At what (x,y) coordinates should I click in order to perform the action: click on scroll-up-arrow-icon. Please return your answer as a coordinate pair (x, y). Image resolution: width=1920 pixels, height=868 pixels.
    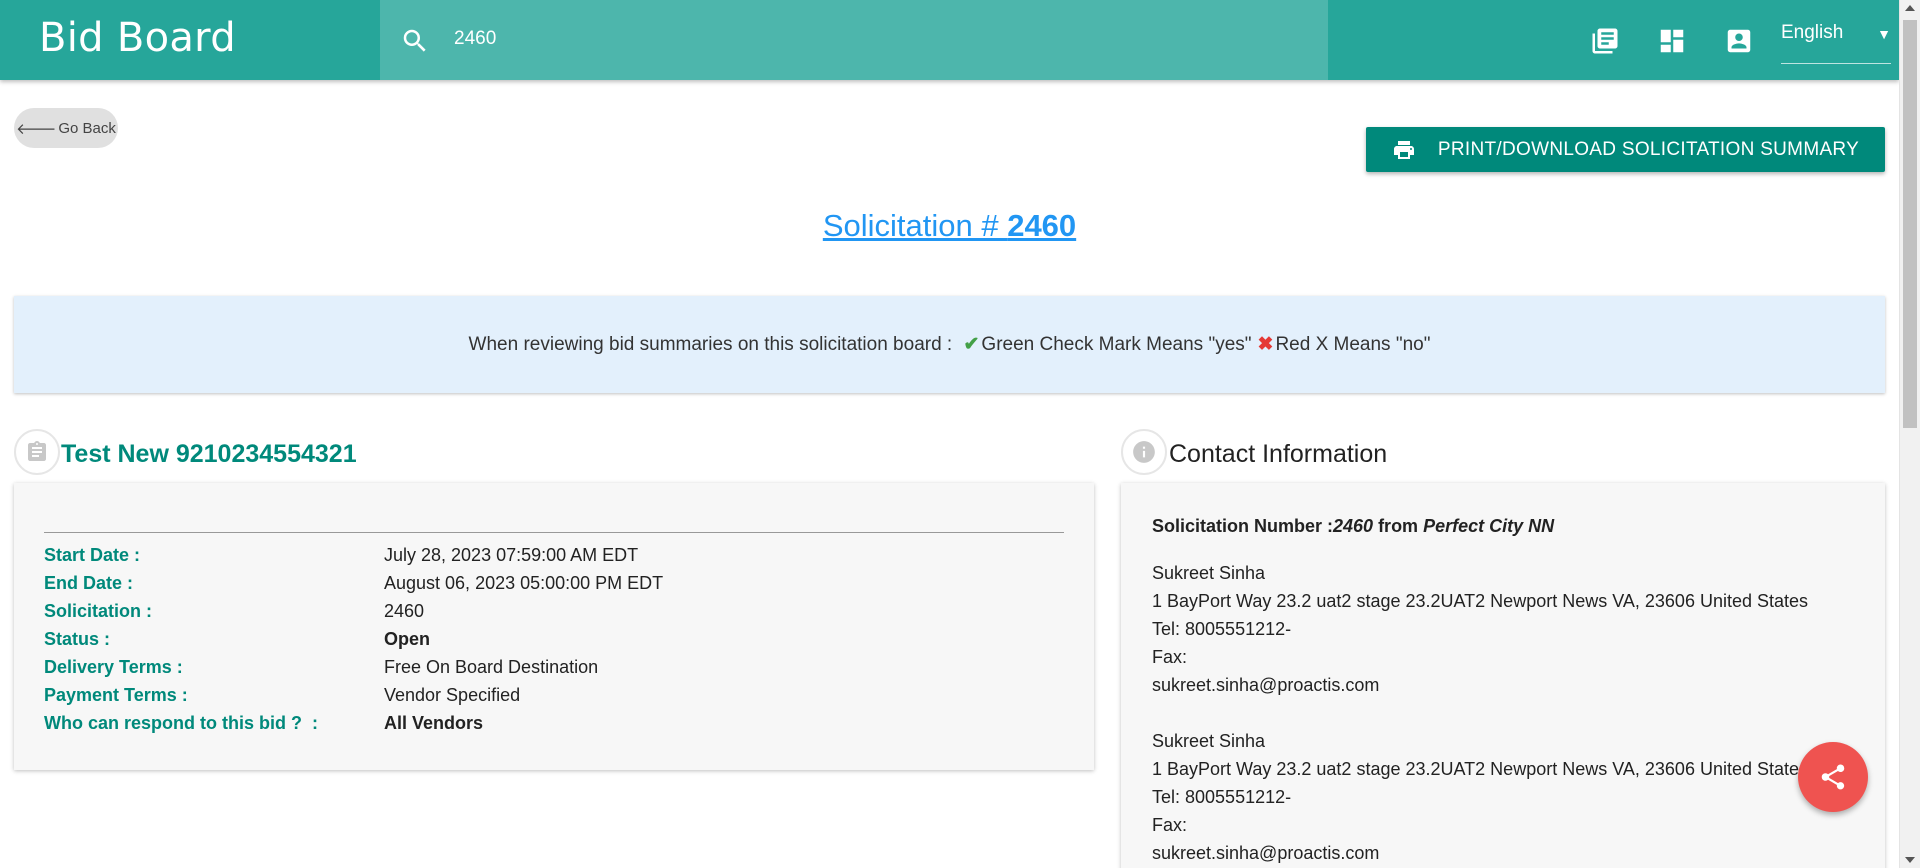
    Looking at the image, I should click on (1910, 8).